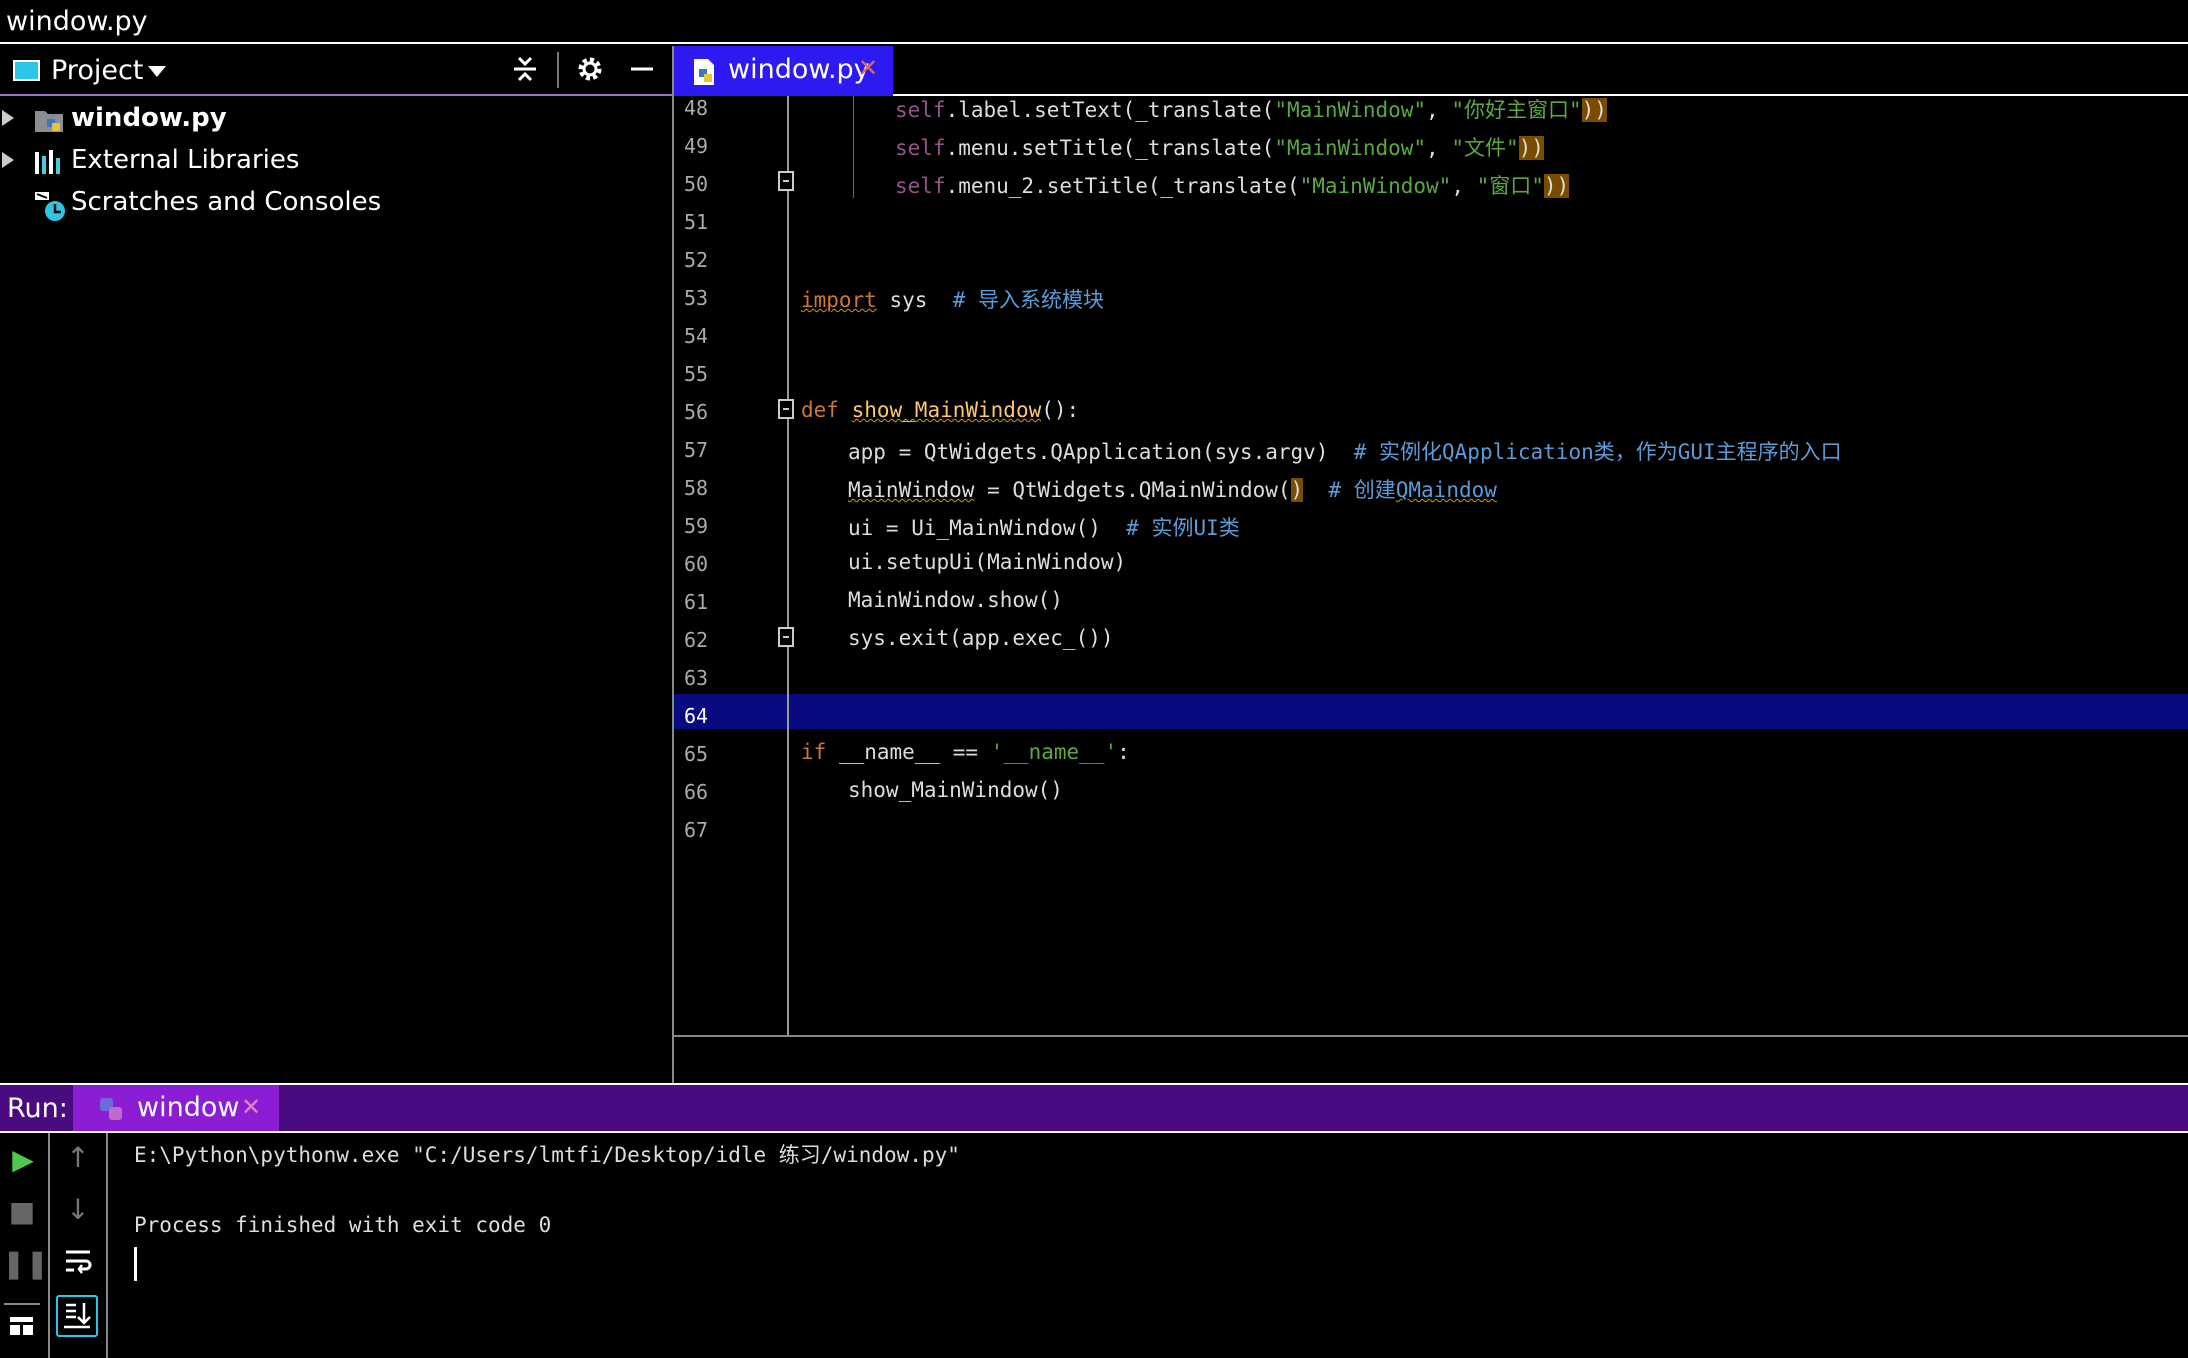  I want to click on tree-item-scratches: Scratches and Consoles, so click(336, 202).